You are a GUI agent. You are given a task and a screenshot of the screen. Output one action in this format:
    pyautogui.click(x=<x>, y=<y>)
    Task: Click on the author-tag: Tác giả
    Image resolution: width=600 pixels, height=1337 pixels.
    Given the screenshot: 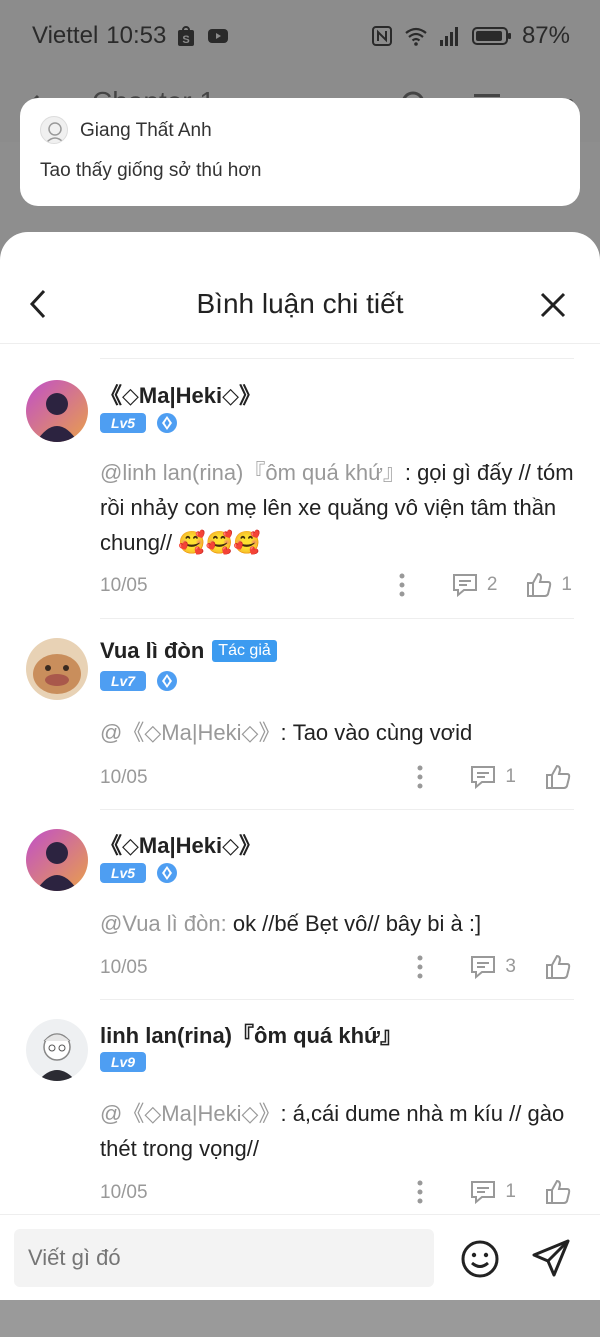 What is the action you would take?
    pyautogui.click(x=244, y=651)
    